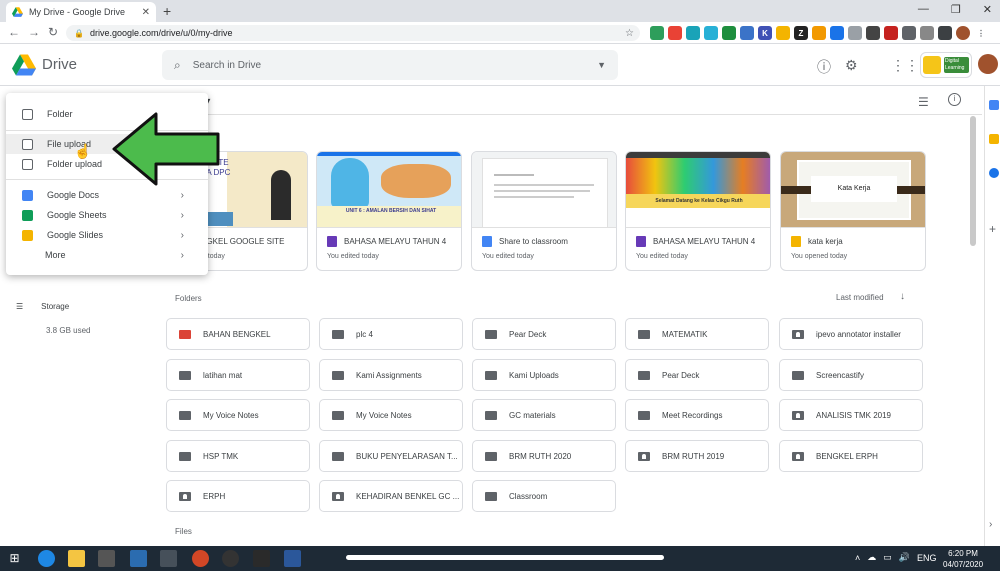 The width and height of the screenshot is (1000, 571). Describe the element at coordinates (994, 525) in the screenshot. I see `chevron-right-icon: ›` at that location.